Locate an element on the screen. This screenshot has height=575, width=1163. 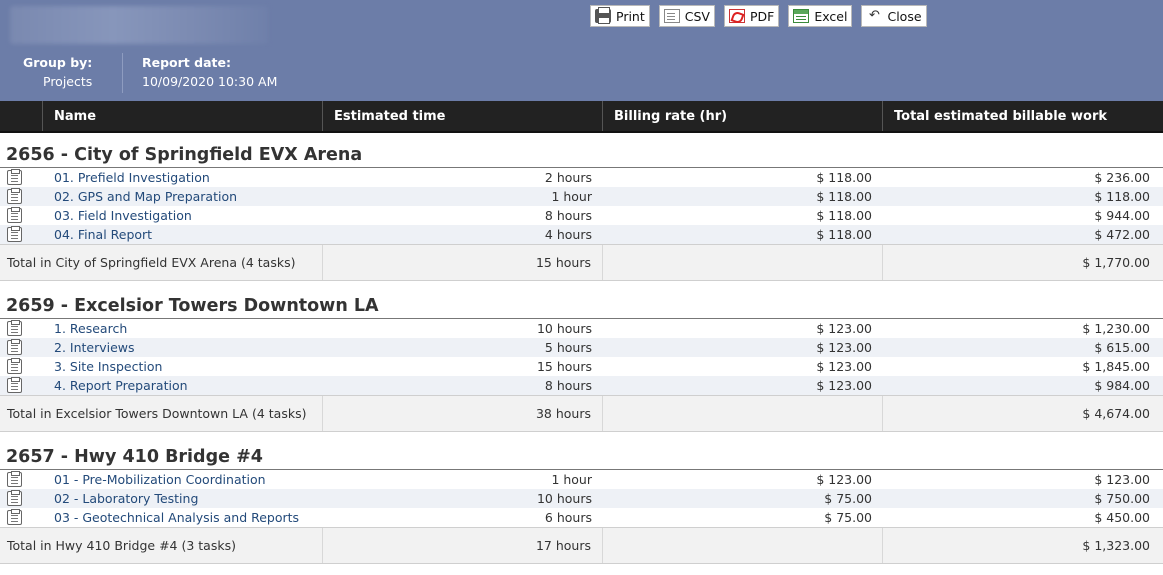
printer-icon is located at coordinates (603, 15).